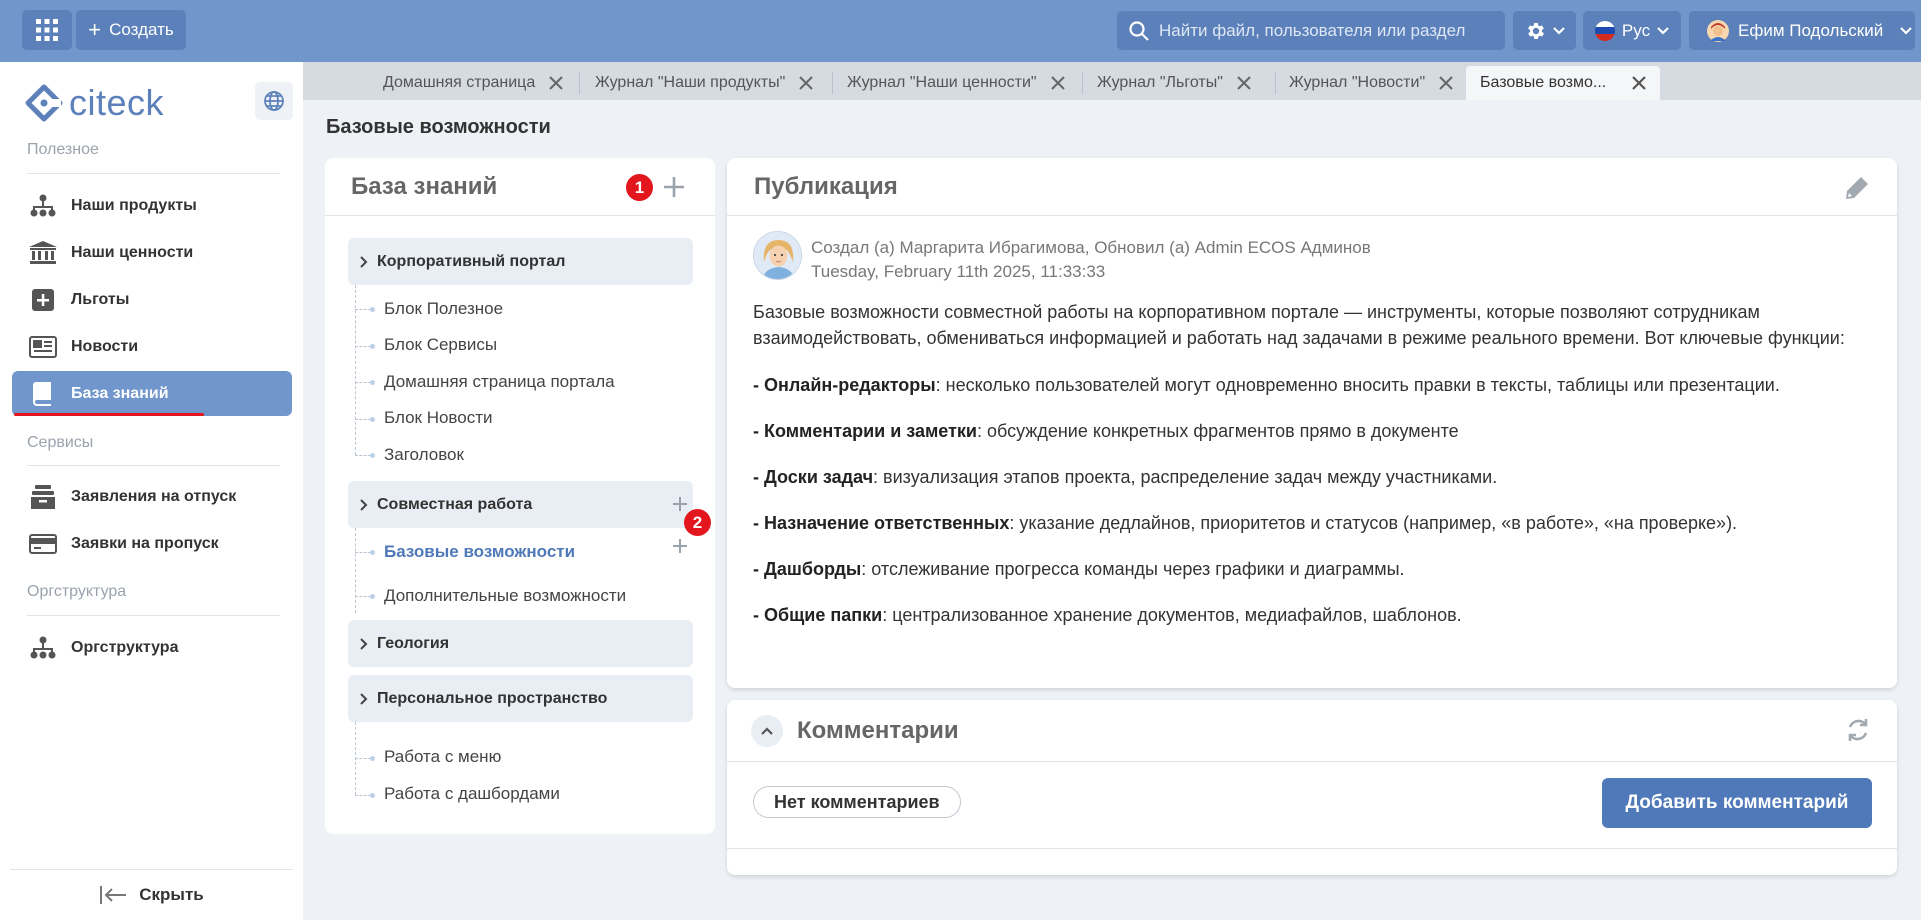 This screenshot has height=920, width=1921. I want to click on collapse-comments-button, so click(767, 730).